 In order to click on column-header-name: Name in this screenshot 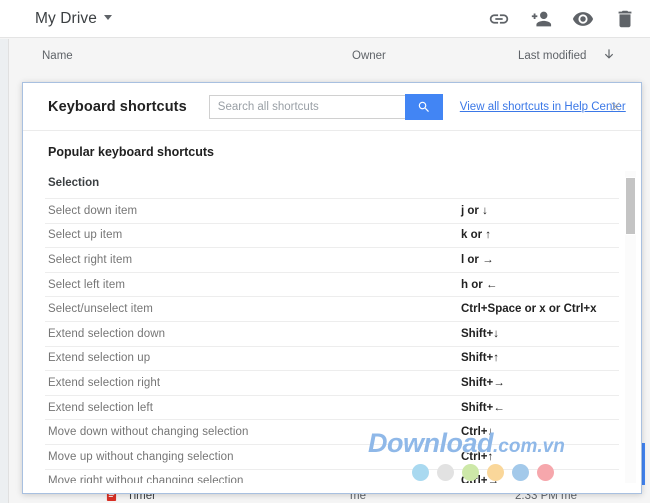, I will do `click(57, 56)`.